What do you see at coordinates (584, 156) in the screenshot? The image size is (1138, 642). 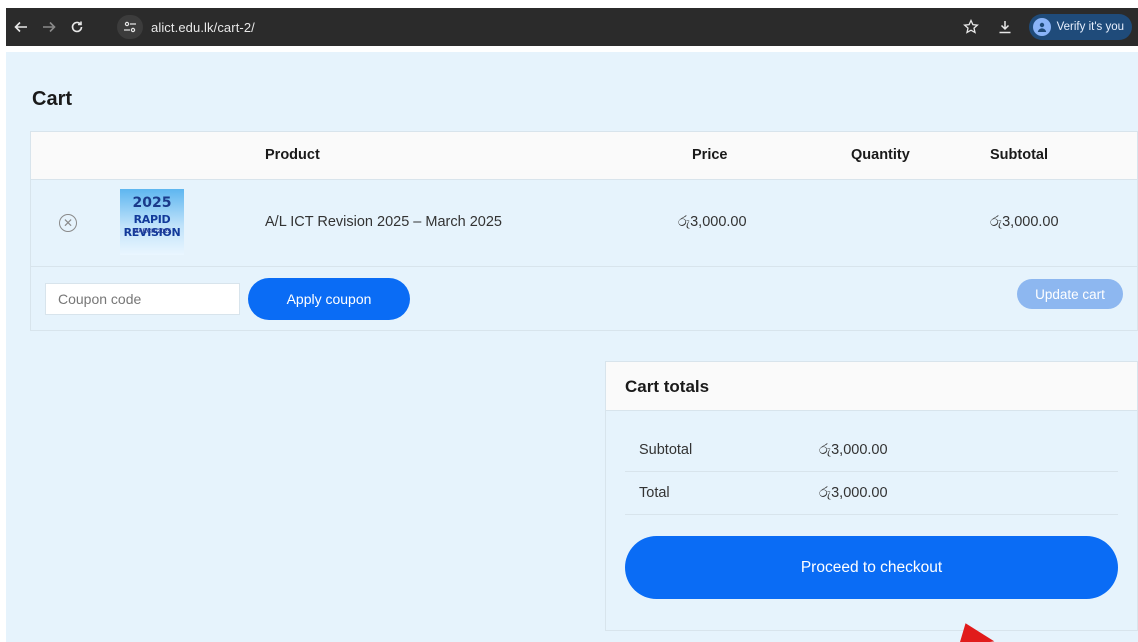 I see `cart-table-header: Product Price Quantity Subtotal` at bounding box center [584, 156].